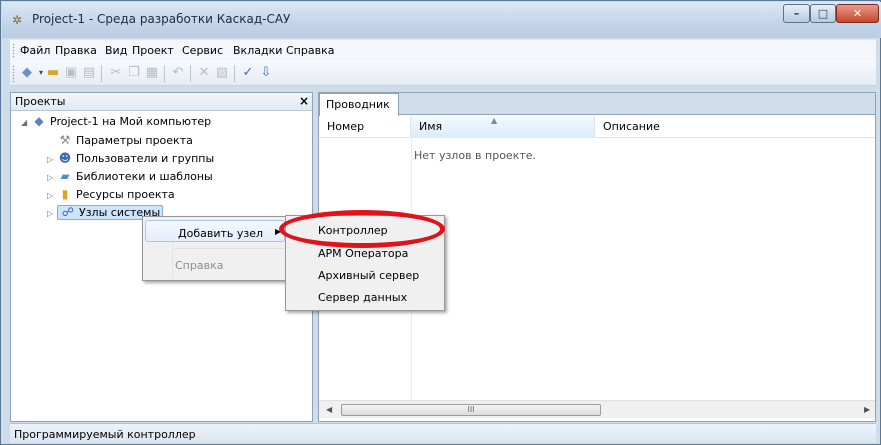  What do you see at coordinates (494, 120) in the screenshot?
I see `sort-ascending-icon: ▲` at bounding box center [494, 120].